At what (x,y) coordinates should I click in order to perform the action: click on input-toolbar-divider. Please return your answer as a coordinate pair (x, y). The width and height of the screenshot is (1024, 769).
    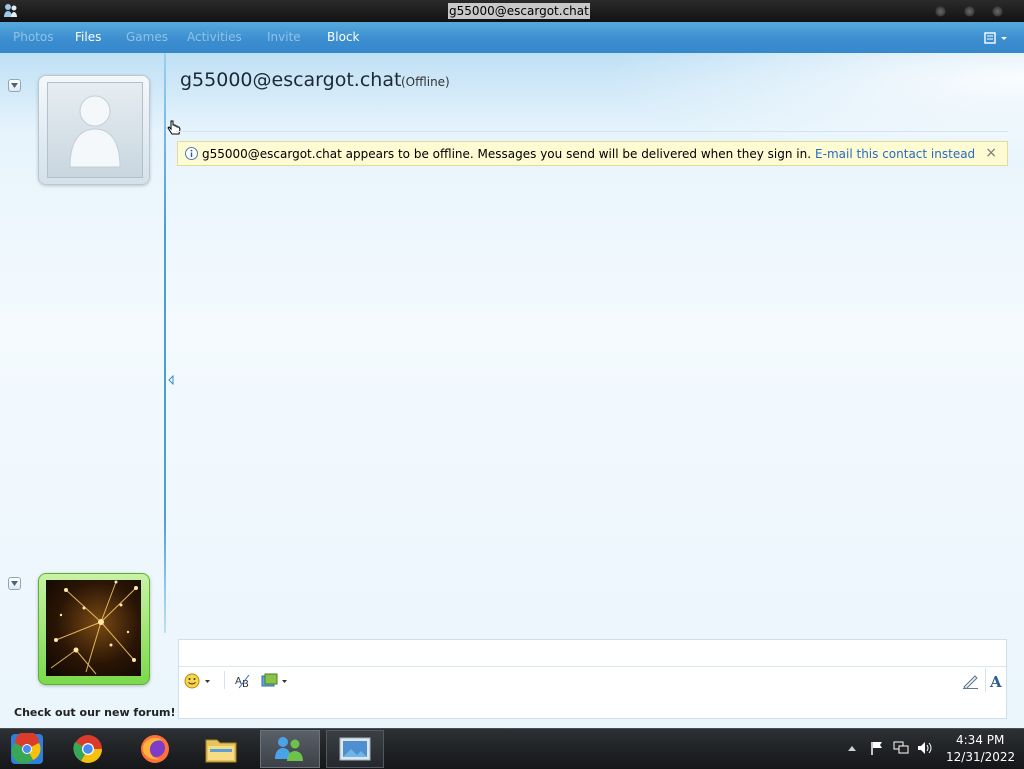
    Looking at the image, I should click on (592, 666).